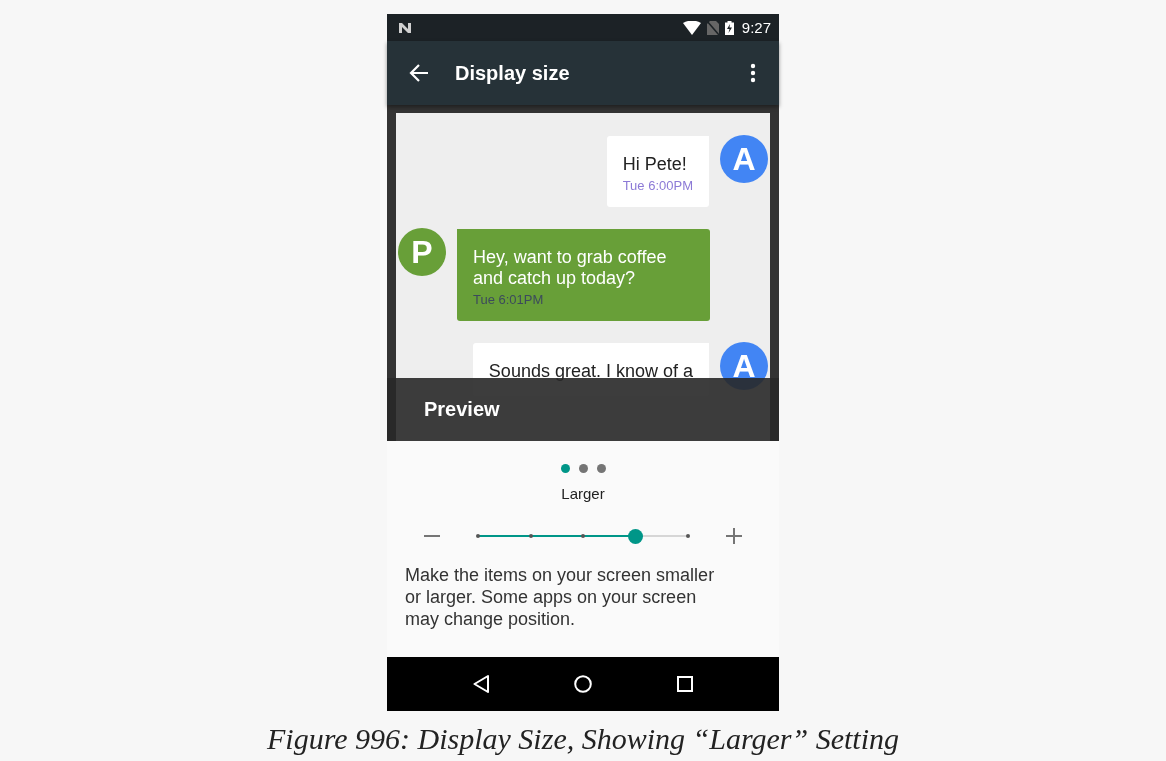 The width and height of the screenshot is (1166, 761). What do you see at coordinates (635, 536) in the screenshot?
I see `slider-thumb` at bounding box center [635, 536].